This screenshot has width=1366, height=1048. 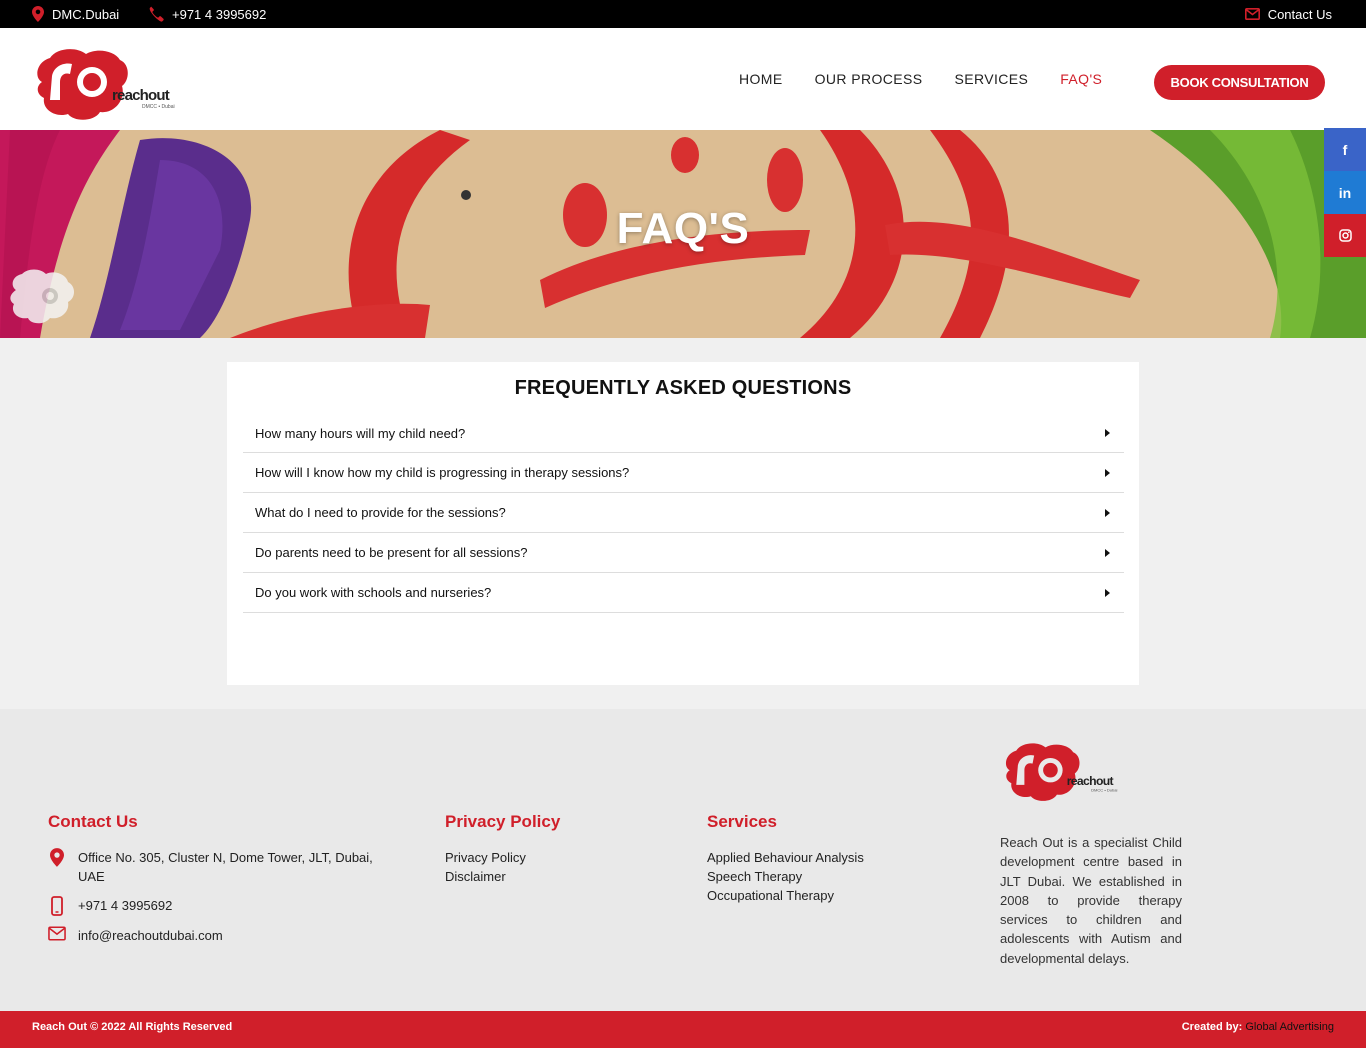 What do you see at coordinates (683, 388) in the screenshot?
I see `faq-heading: FREQUENTLY ASKED QUESTIONS` at bounding box center [683, 388].